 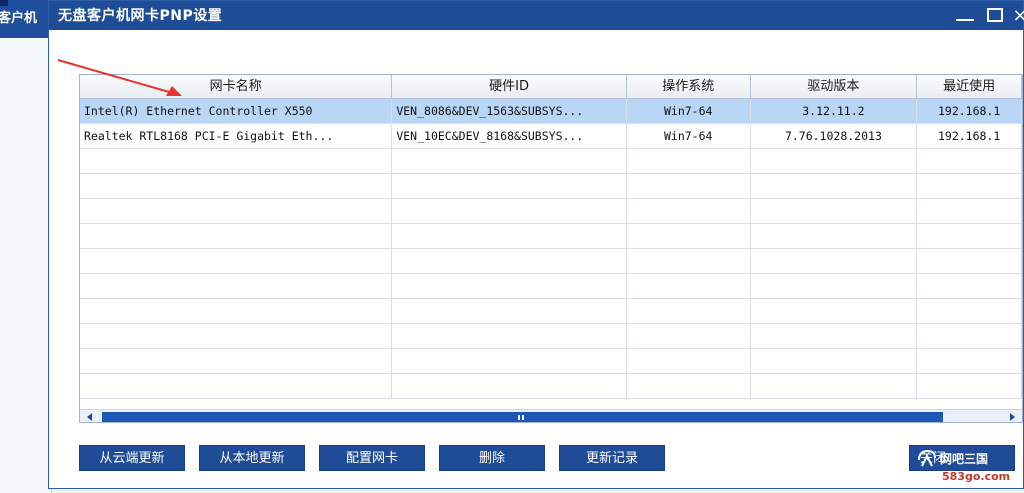 What do you see at coordinates (19, 18) in the screenshot?
I see `background-title: 客户机` at bounding box center [19, 18].